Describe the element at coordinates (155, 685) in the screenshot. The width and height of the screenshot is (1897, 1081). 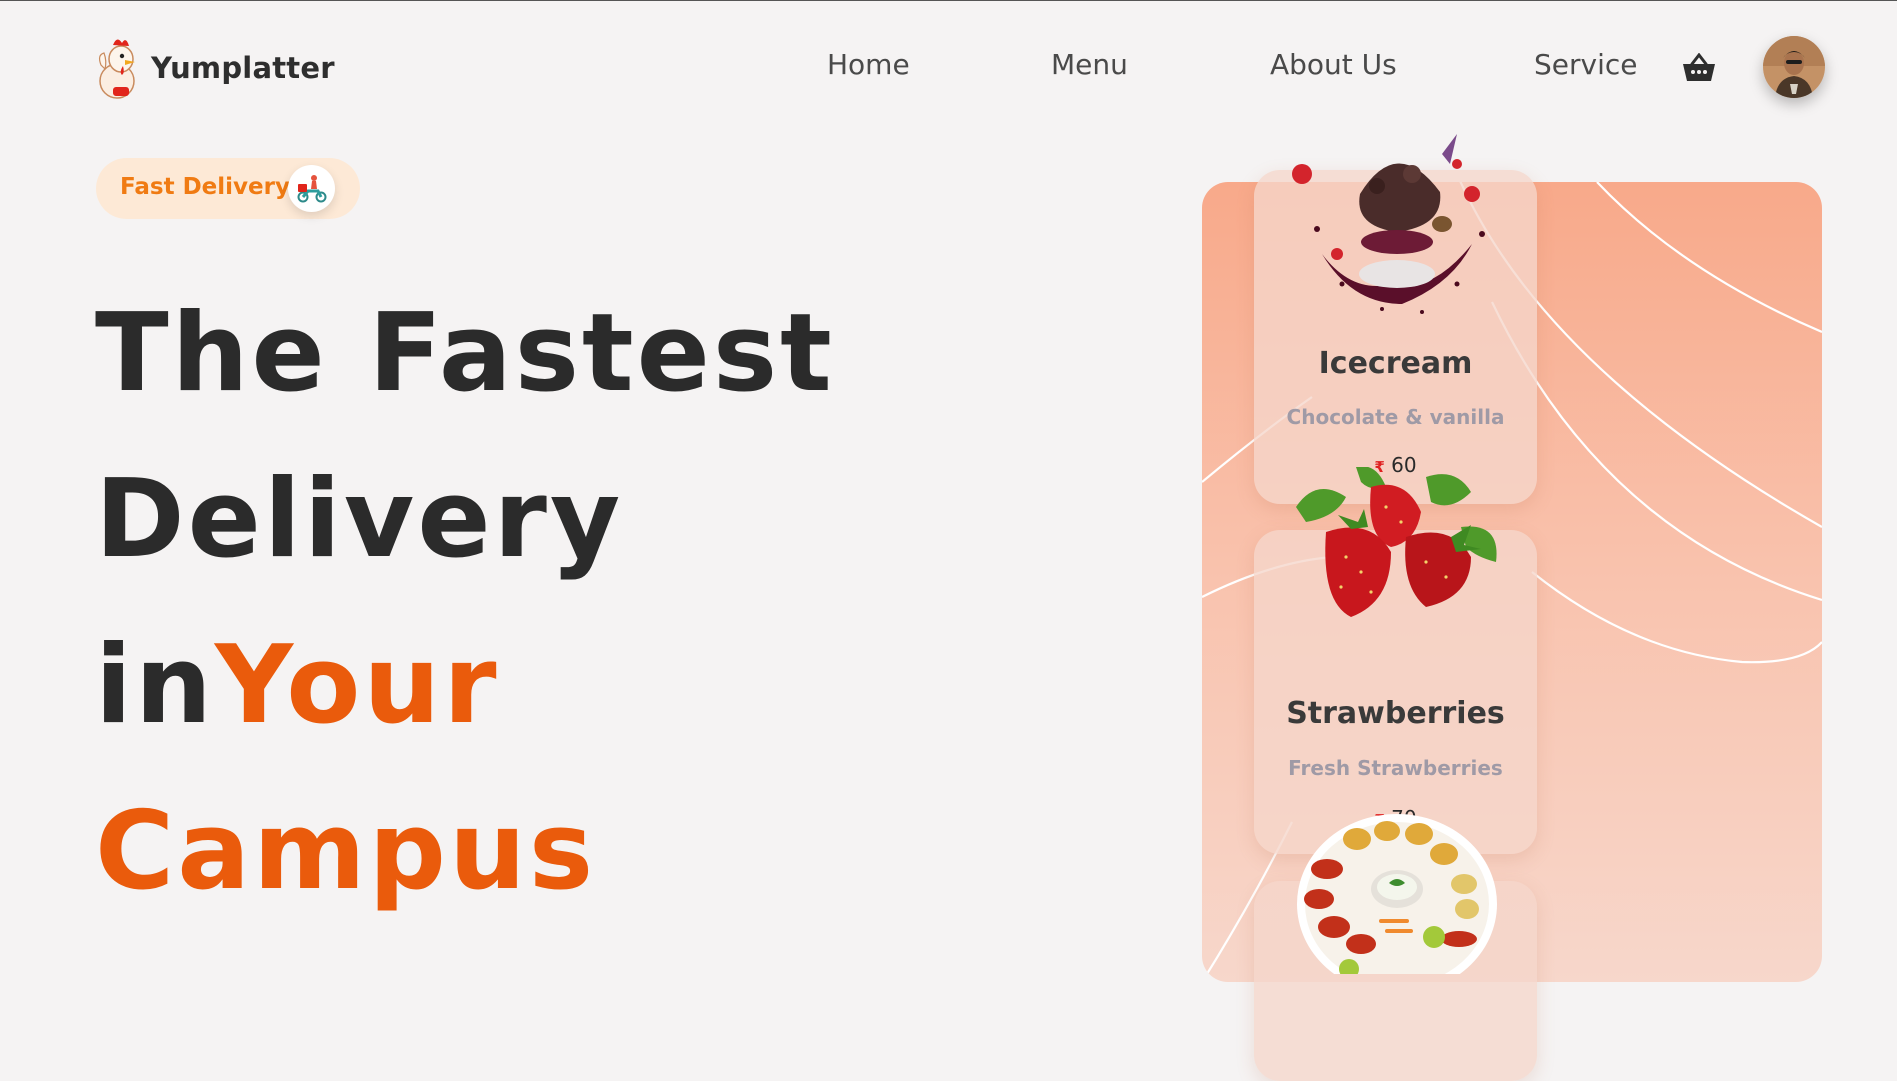
I see `hero-title-in: in` at that location.